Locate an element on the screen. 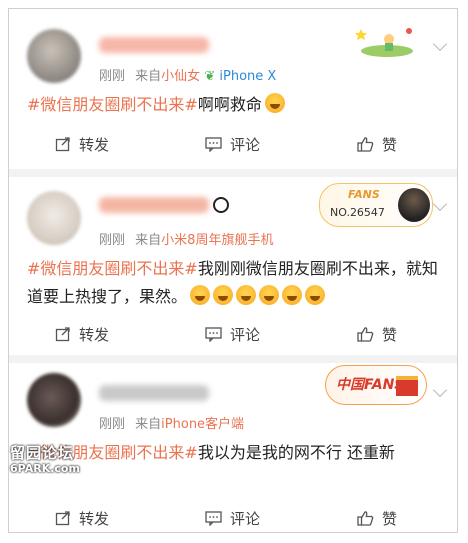  post-meta: 刚刚 来自iPhone客户端 is located at coordinates (171, 422).